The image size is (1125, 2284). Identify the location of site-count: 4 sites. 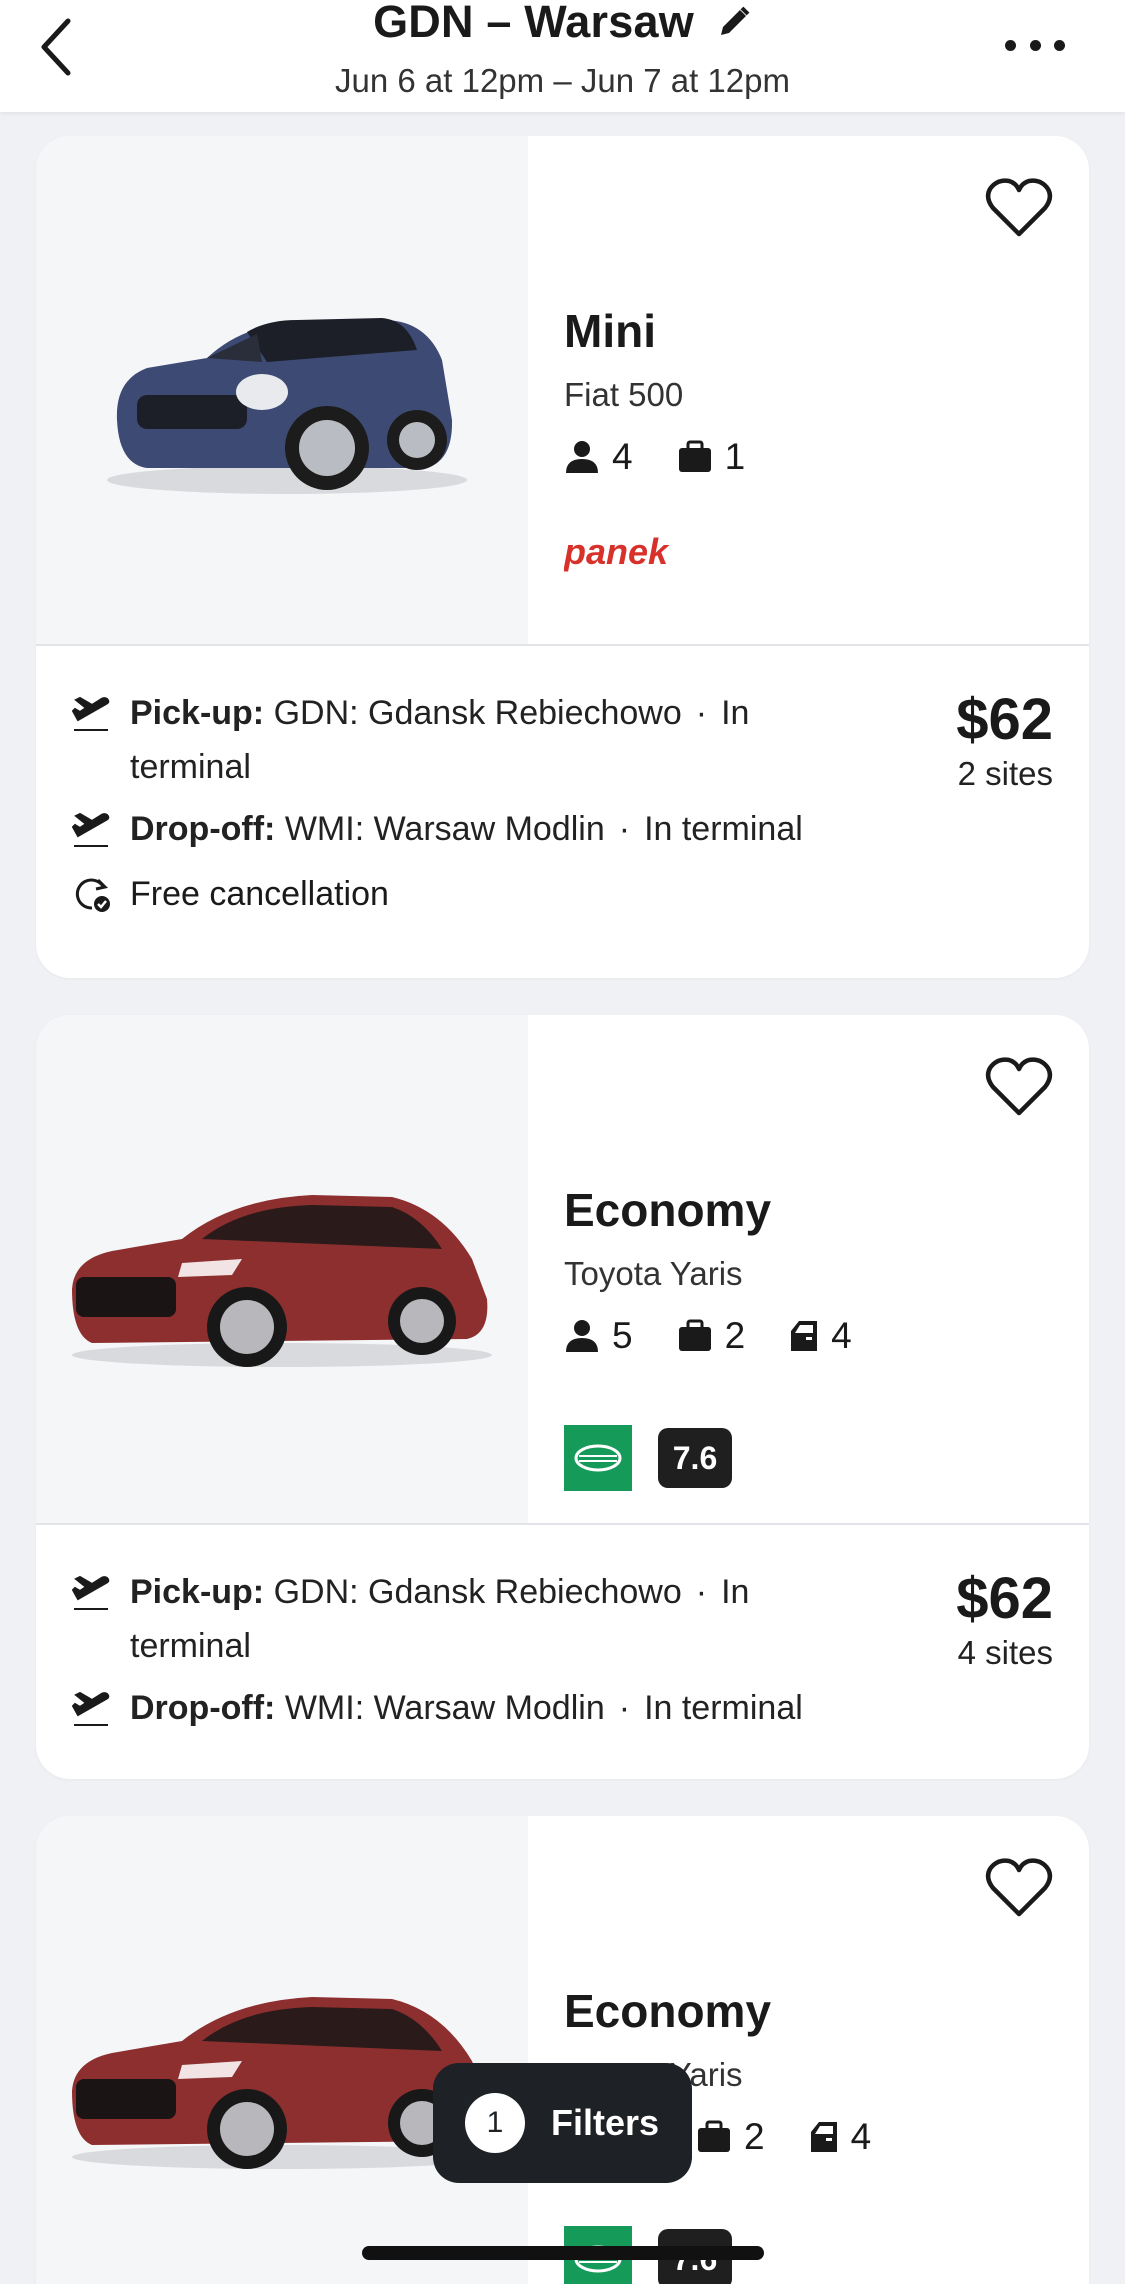
(1005, 1652).